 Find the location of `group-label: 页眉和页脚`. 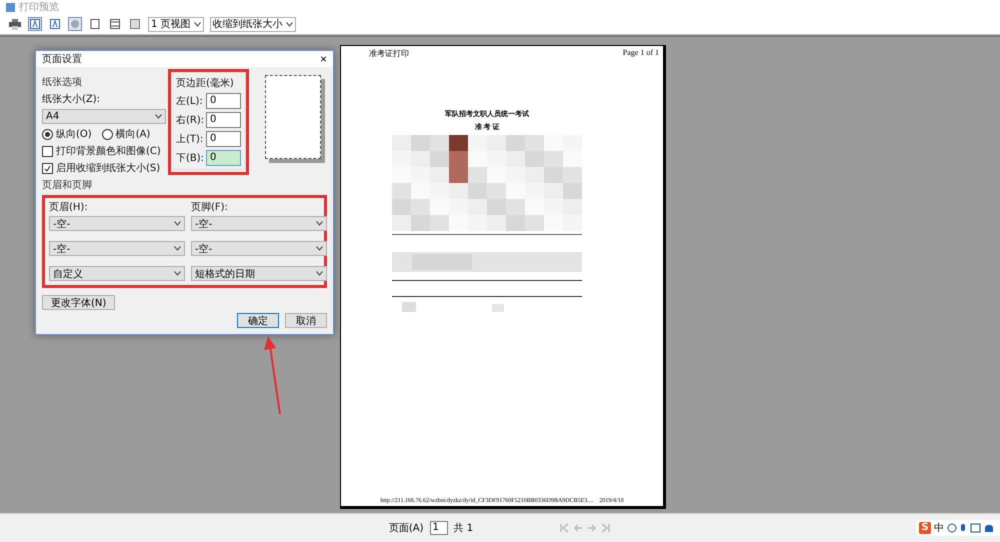

group-label: 页眉和页脚 is located at coordinates (67, 185).